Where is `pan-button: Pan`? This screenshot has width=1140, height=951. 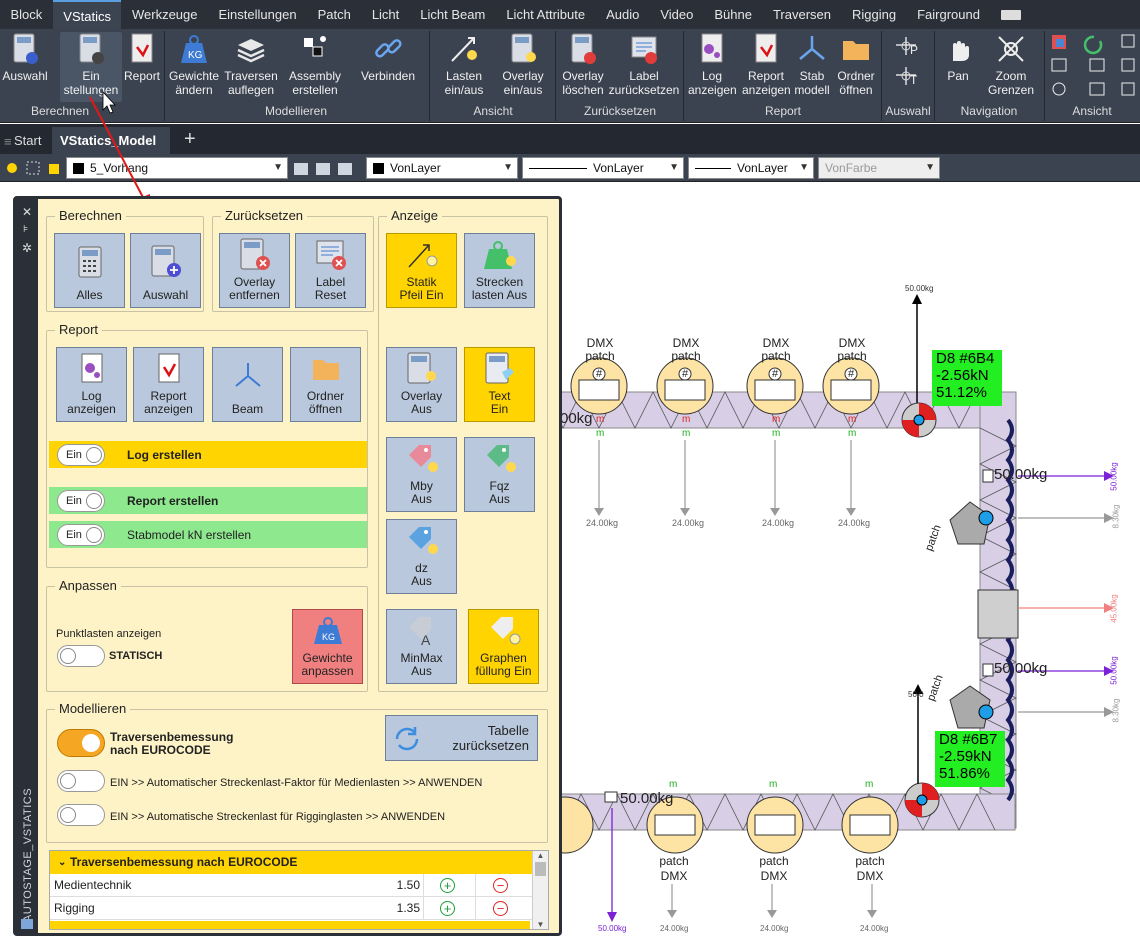 pan-button: Pan is located at coordinates (958, 57).